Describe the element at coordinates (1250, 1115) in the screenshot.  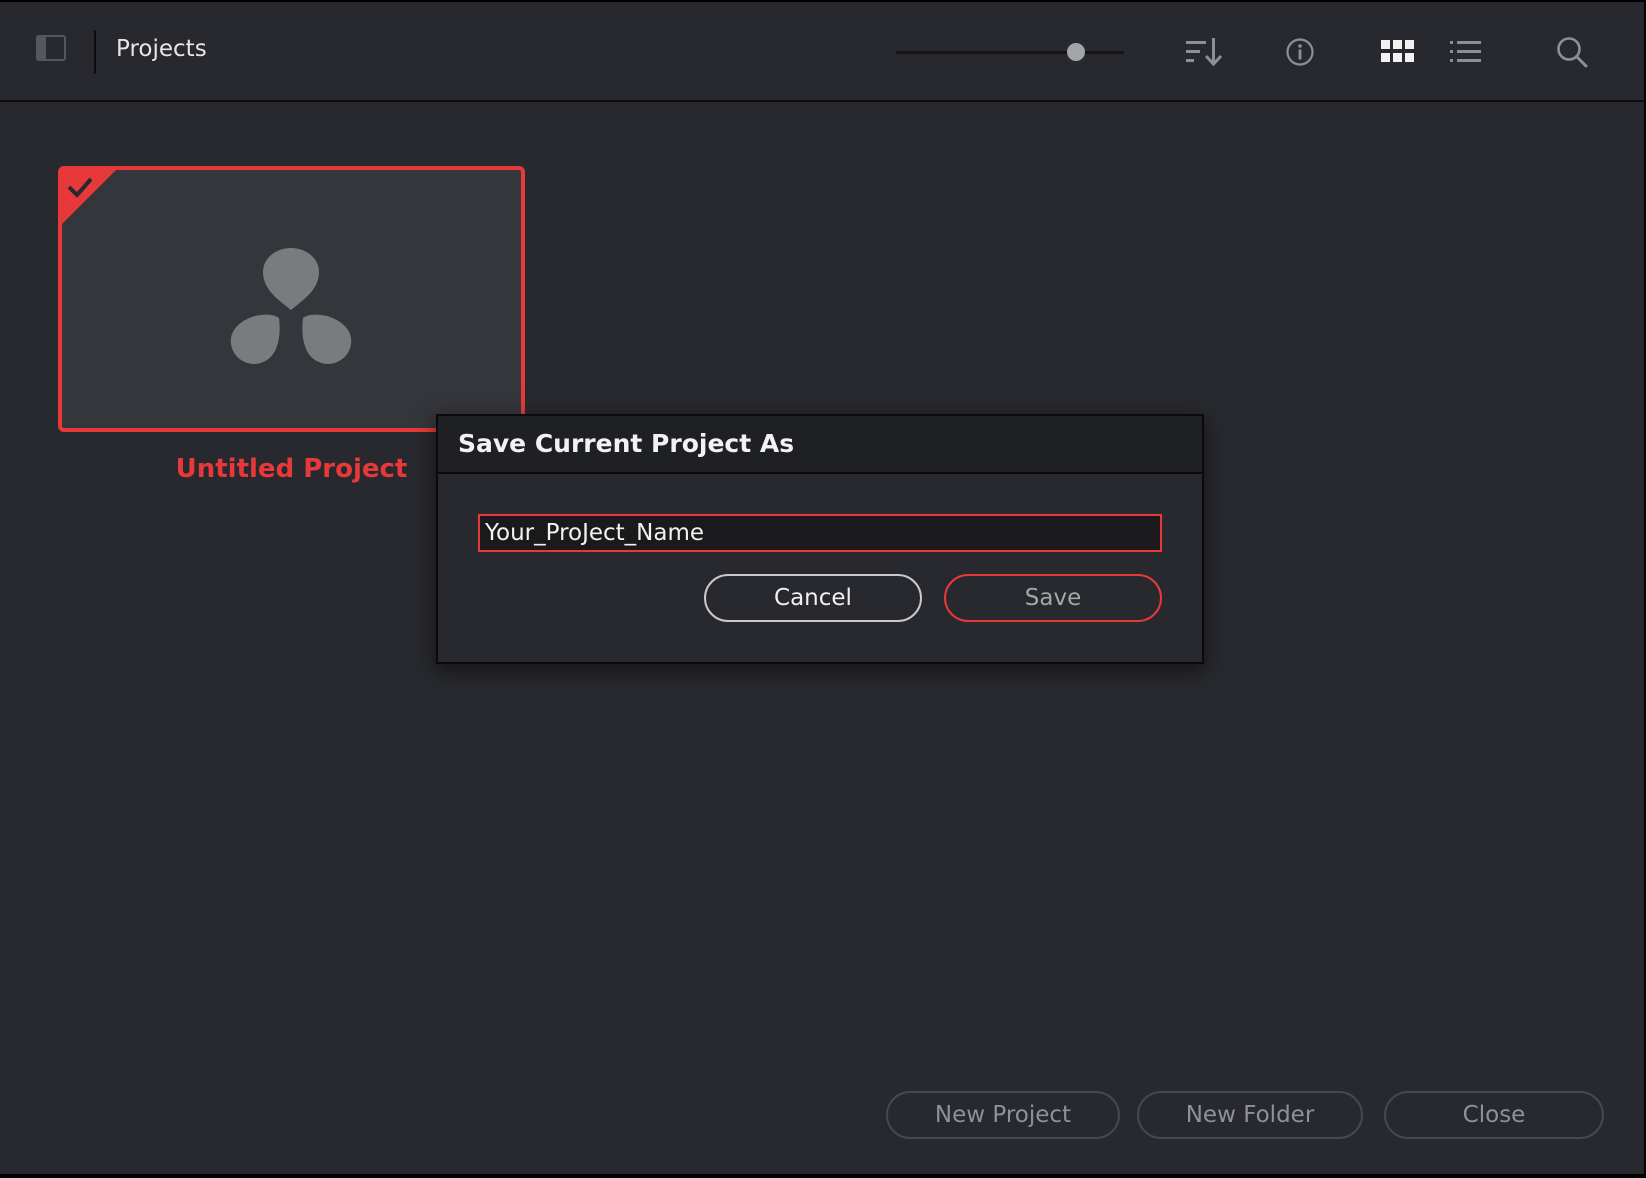
I see `new-folder-button: New Folder` at that location.